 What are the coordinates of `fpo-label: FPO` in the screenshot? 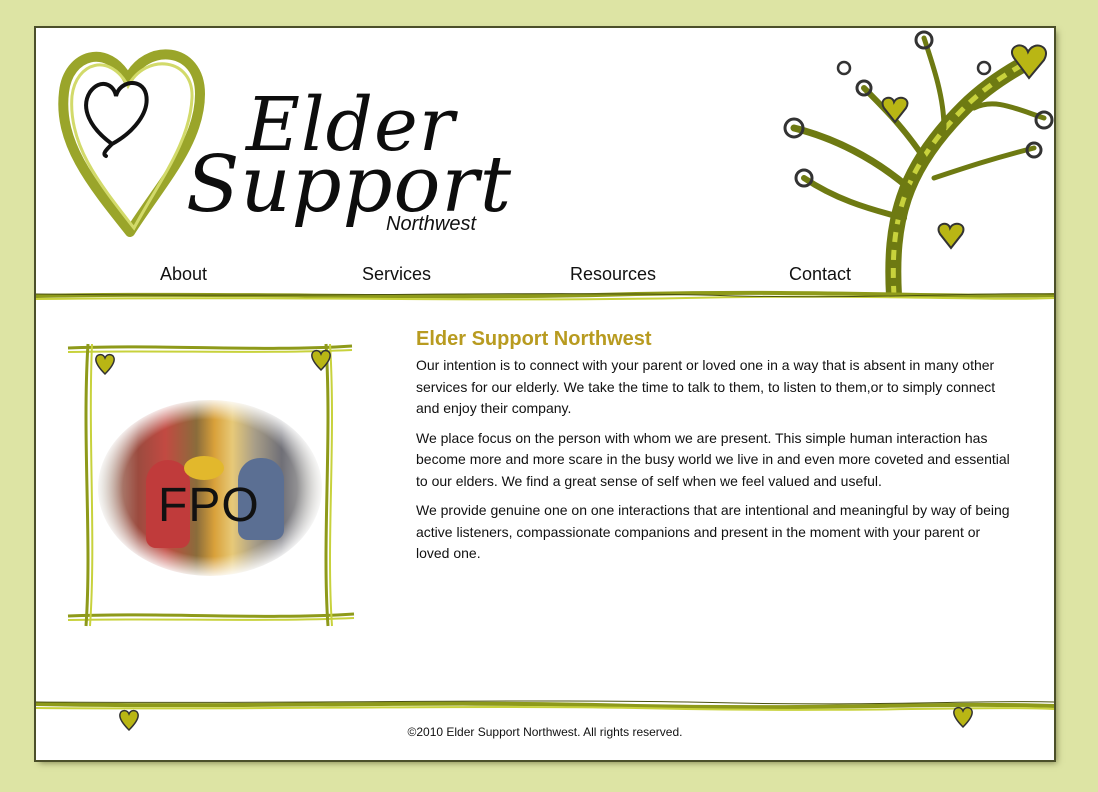 It's located at (209, 505).